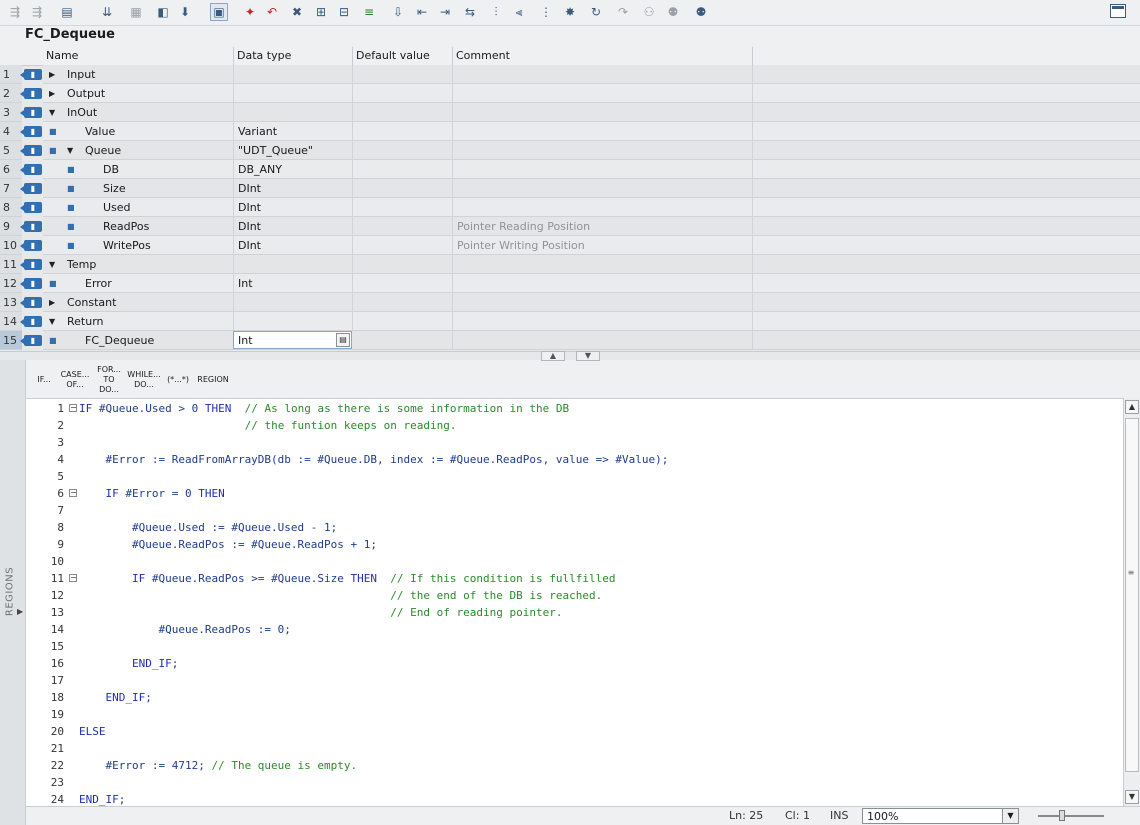 Image resolution: width=1140 pixels, height=825 pixels. I want to click on code-line: 18 END_IF;, so click(574, 697).